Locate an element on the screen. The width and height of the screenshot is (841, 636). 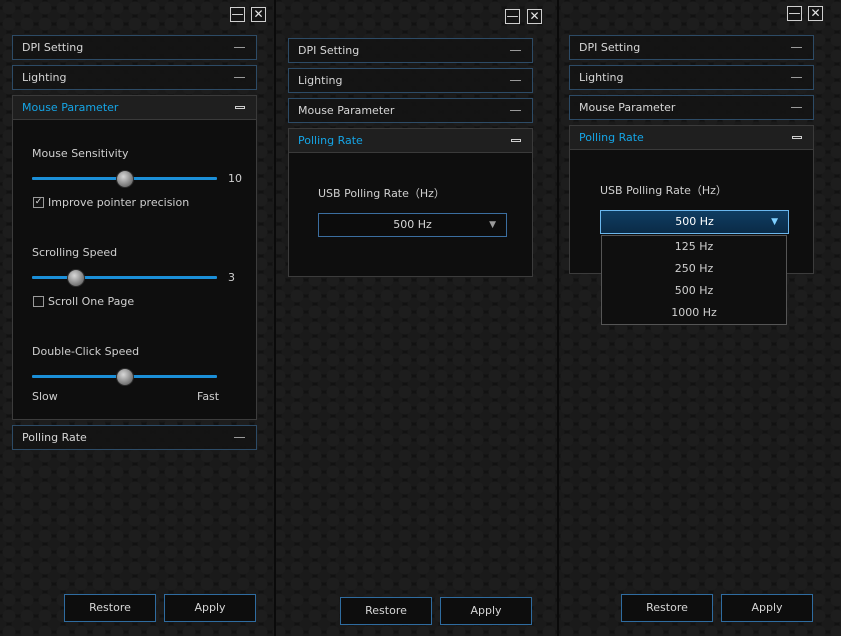
scroll-slider-thumb is located at coordinates (76, 278).